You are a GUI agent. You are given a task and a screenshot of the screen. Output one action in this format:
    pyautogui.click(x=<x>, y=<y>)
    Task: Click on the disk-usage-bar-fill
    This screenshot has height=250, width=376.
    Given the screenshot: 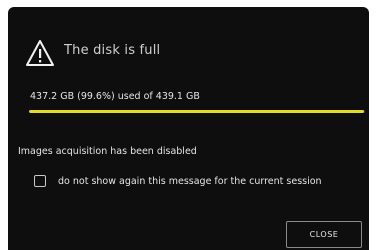 What is the action you would take?
    pyautogui.click(x=196, y=111)
    